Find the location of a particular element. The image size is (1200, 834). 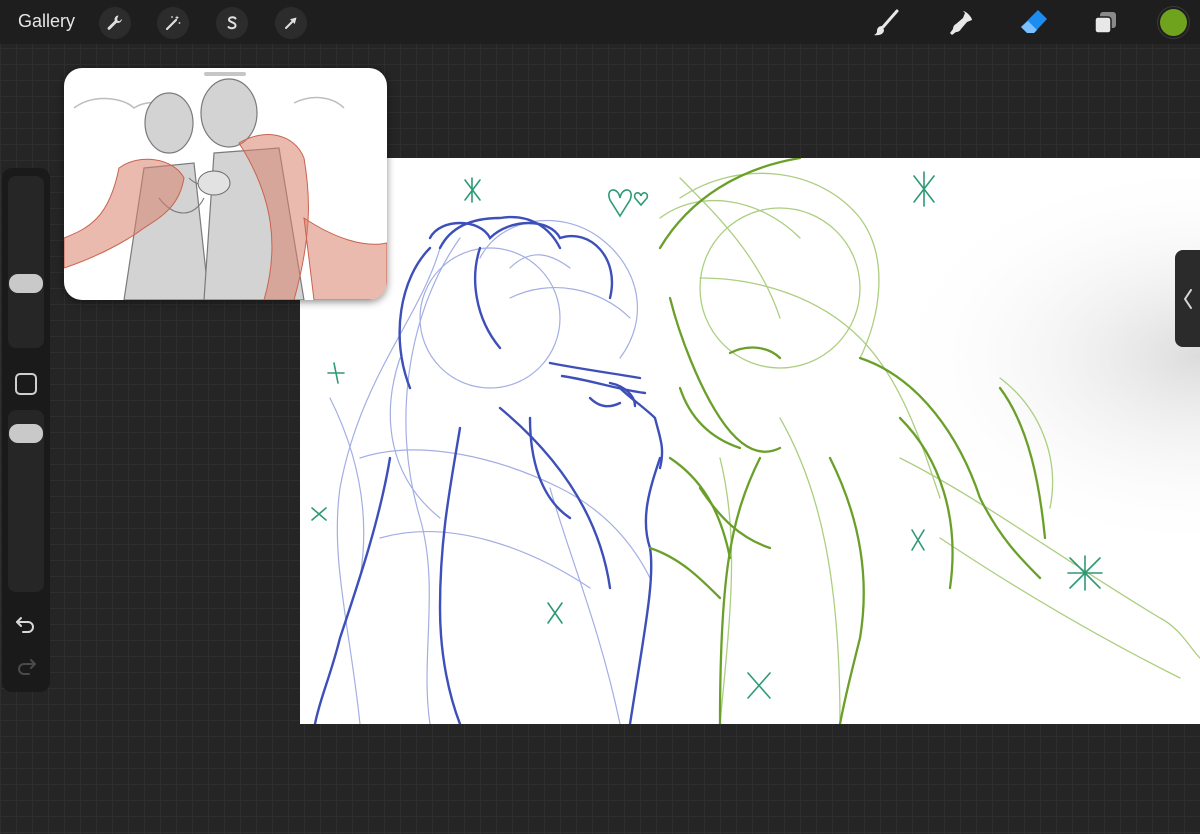

reference-window is located at coordinates (225, 184).